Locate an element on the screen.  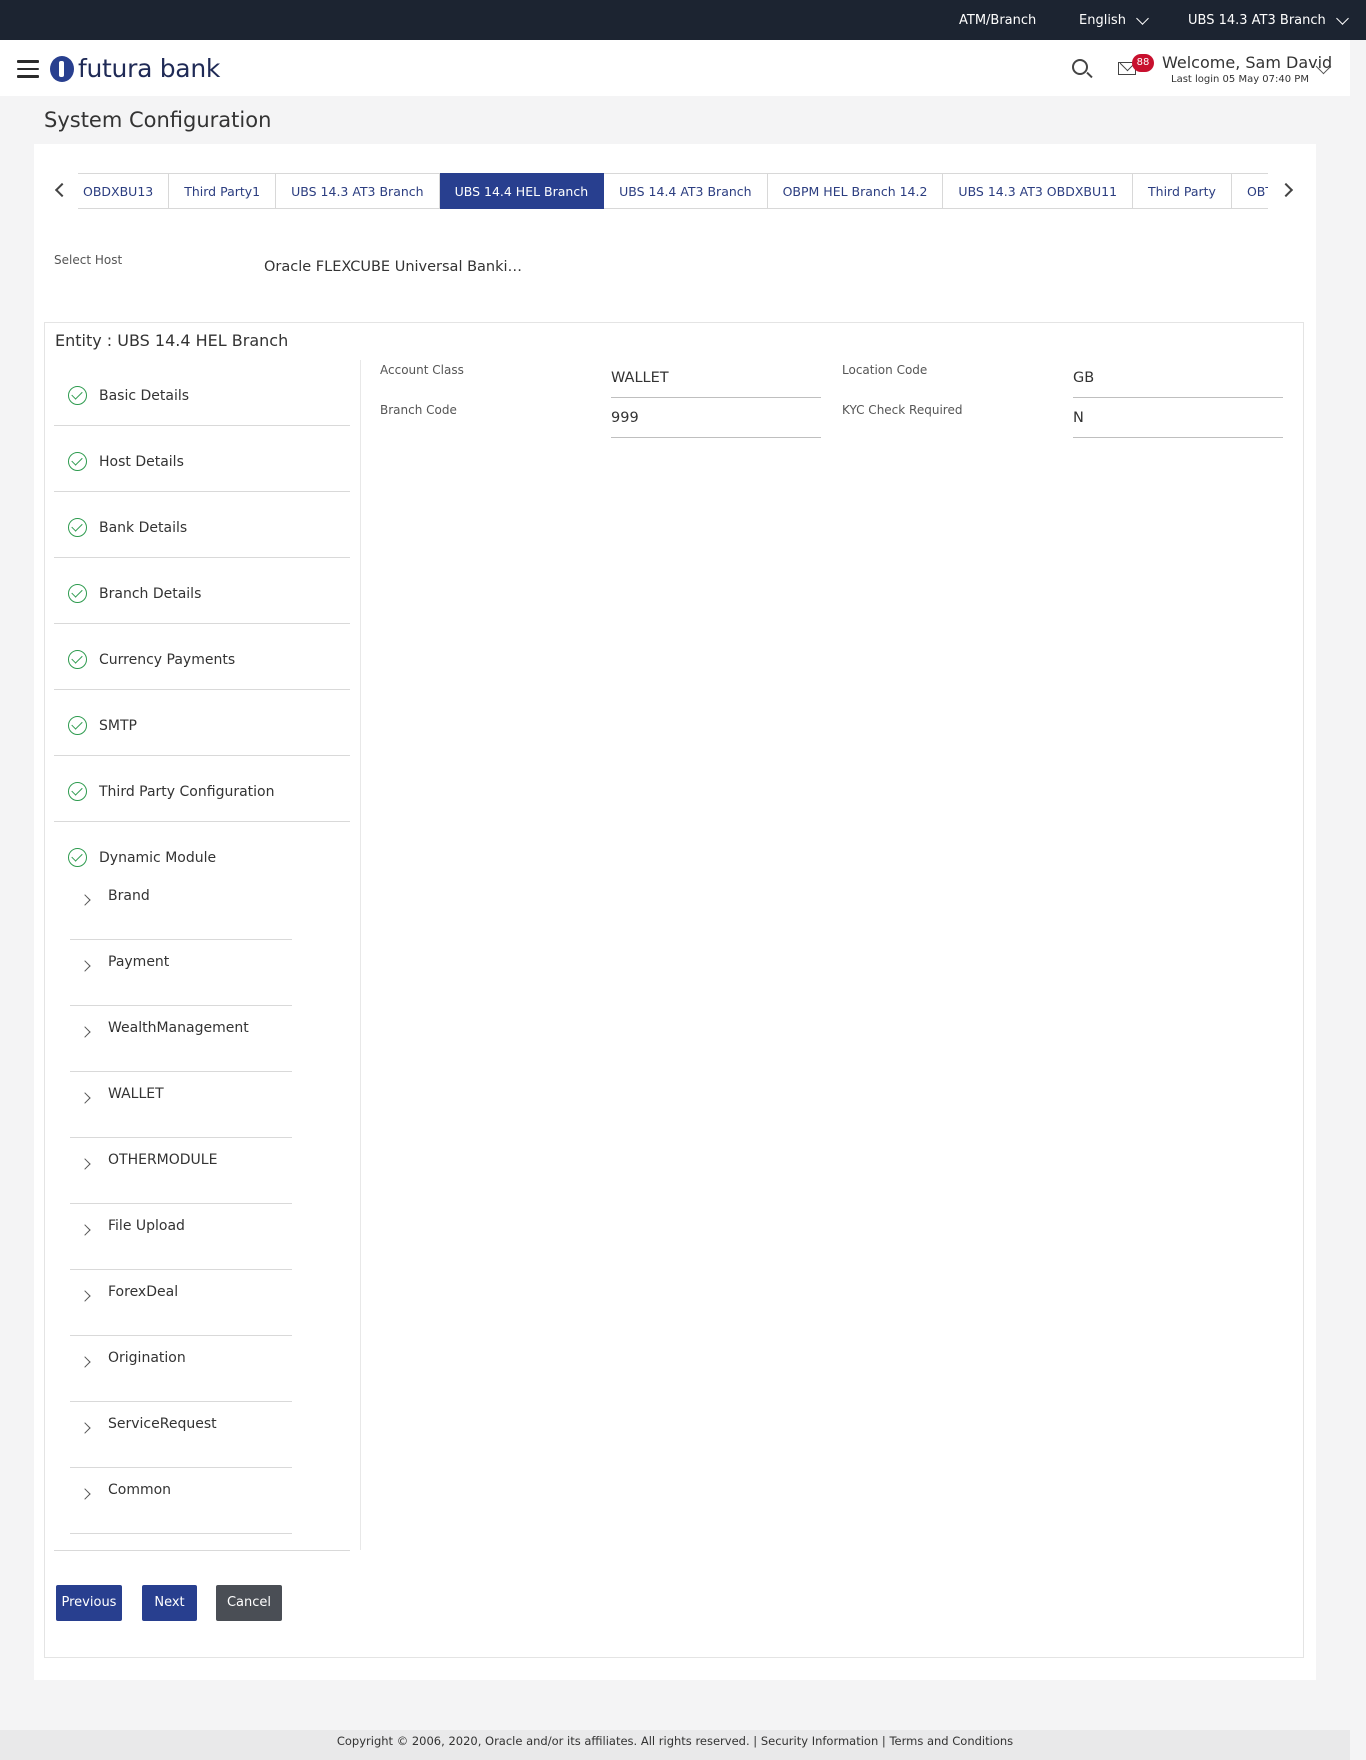
step-bank-details: Bank Details is located at coordinates (202, 525).